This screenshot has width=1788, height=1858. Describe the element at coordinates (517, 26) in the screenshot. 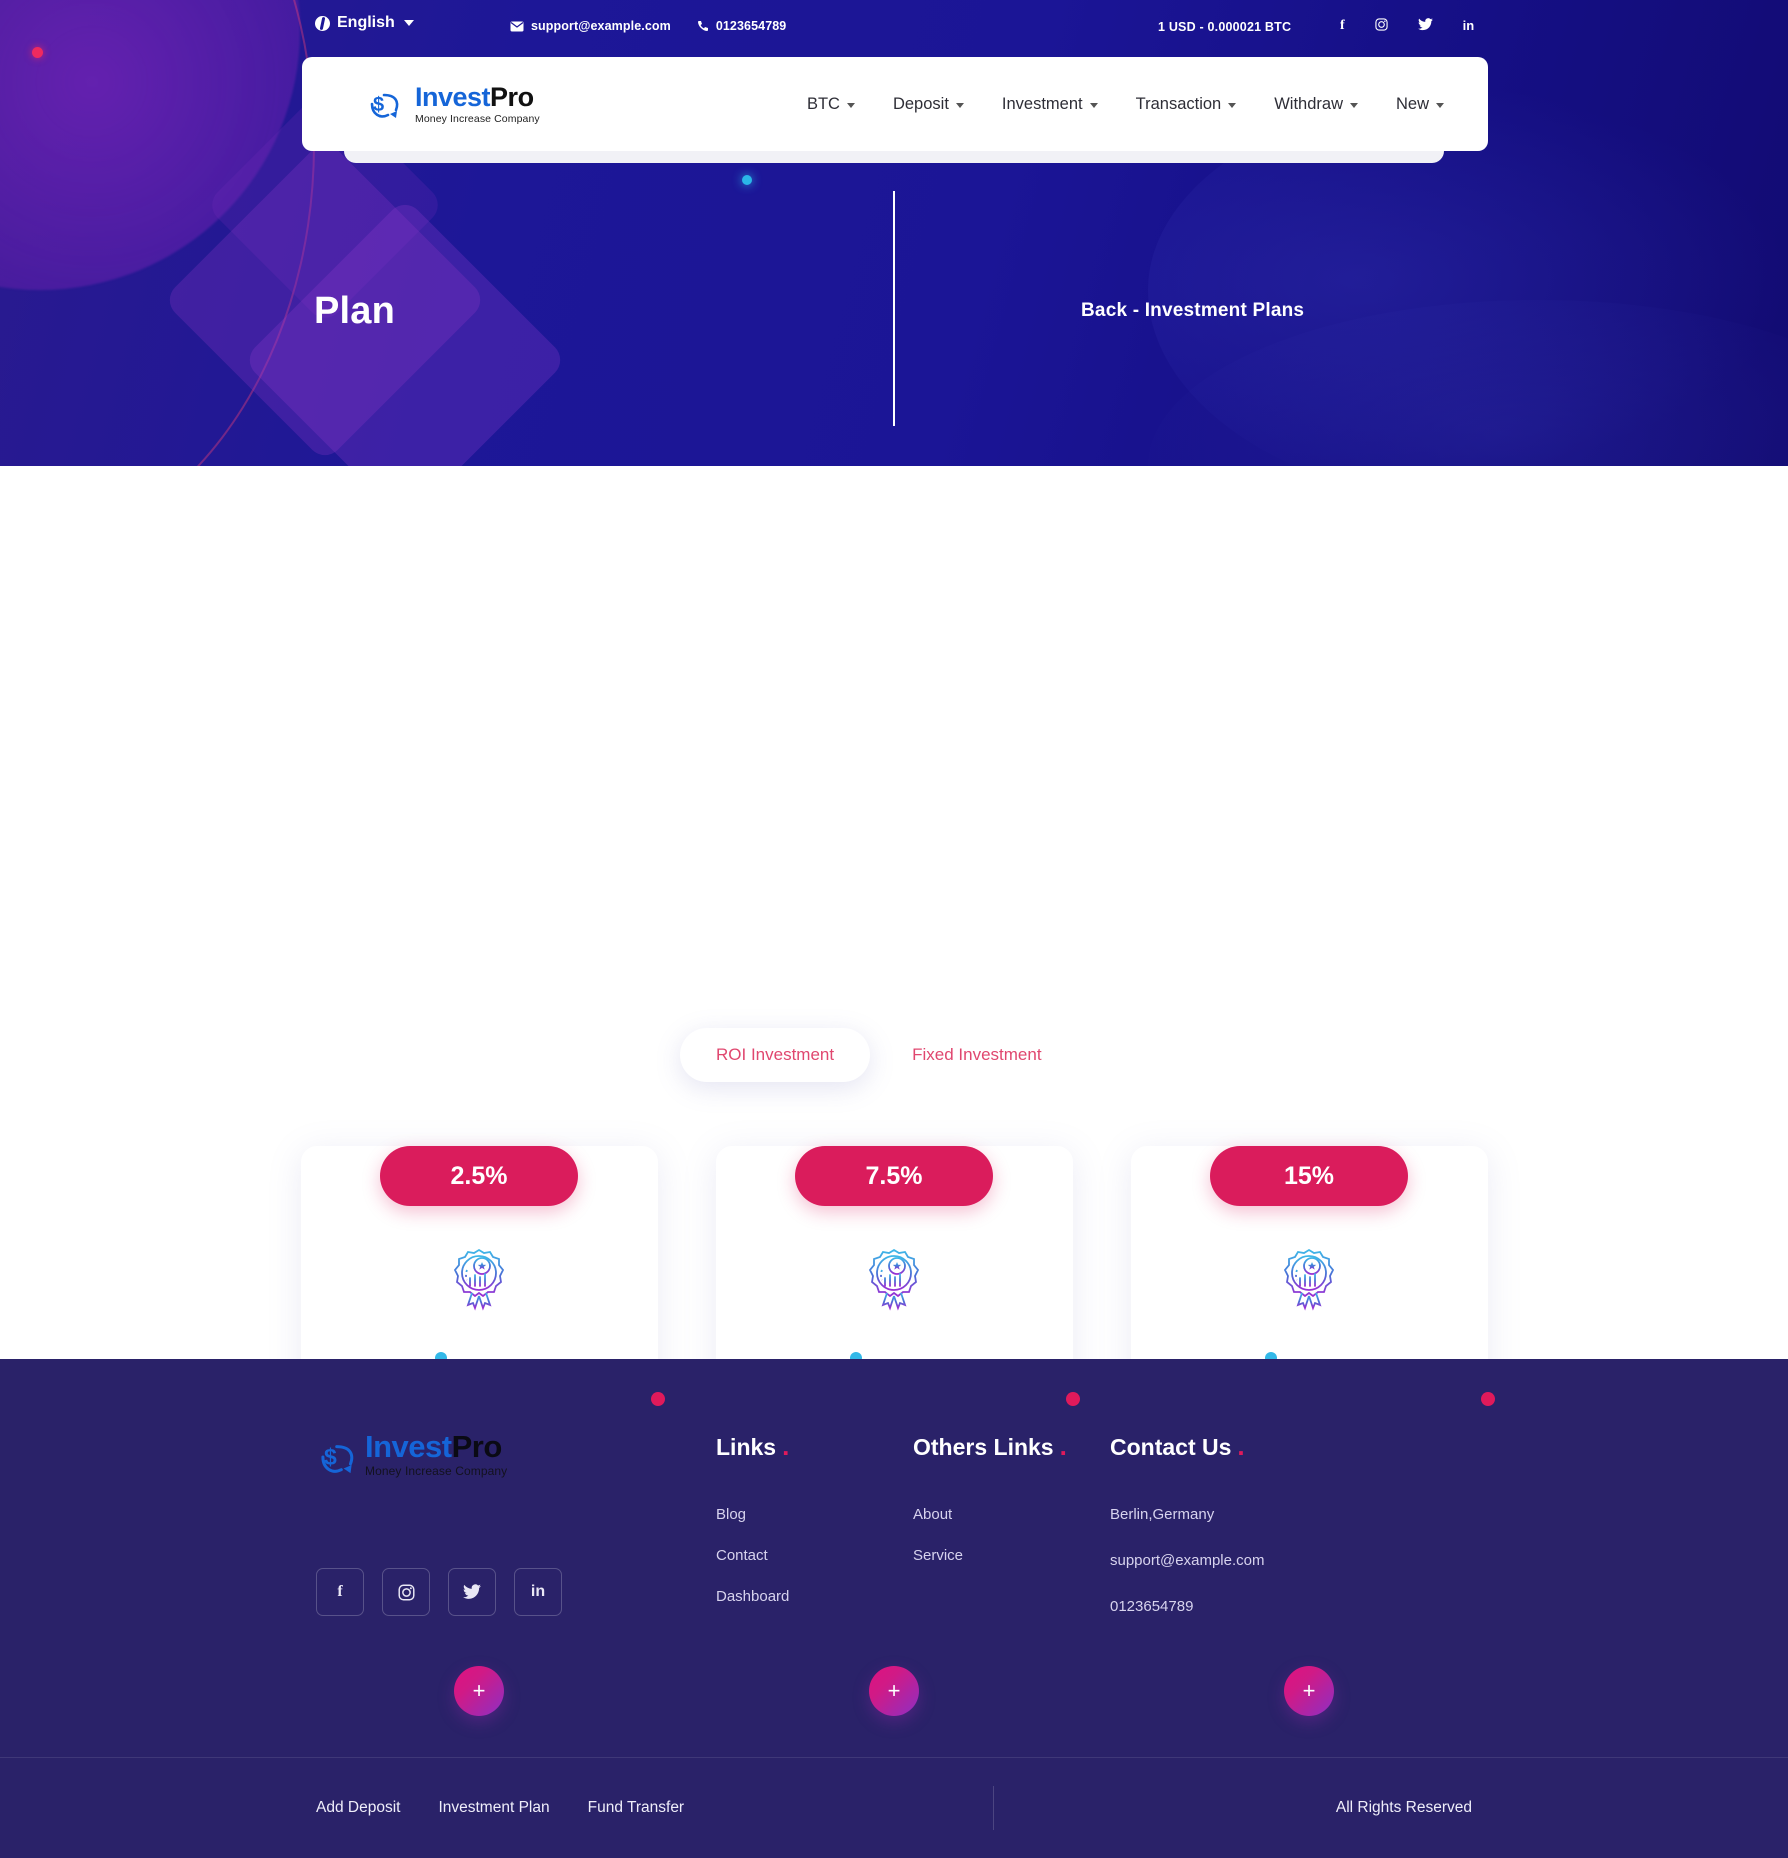

I see `envelope-icon` at that location.